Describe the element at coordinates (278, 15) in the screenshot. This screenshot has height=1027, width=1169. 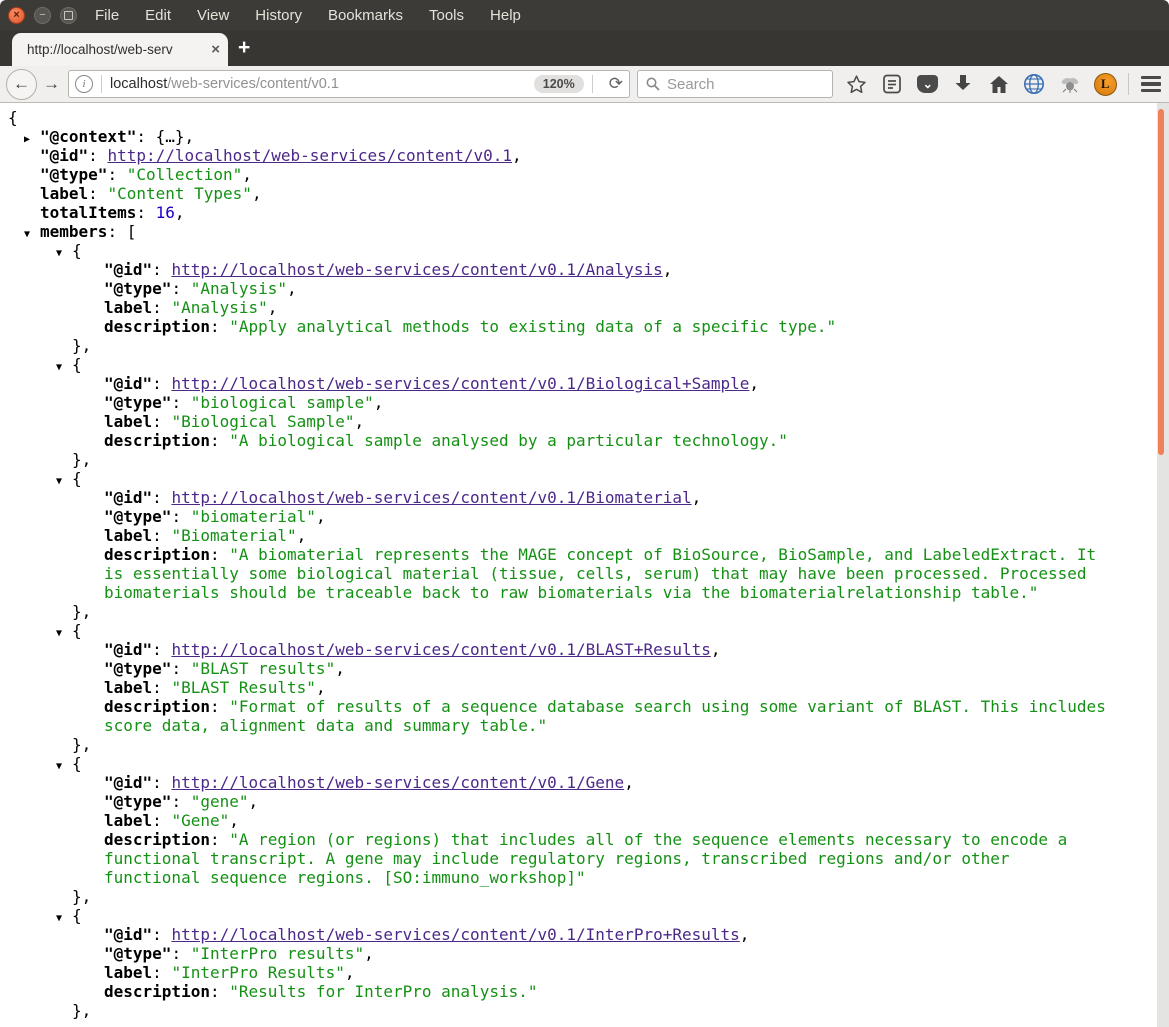
I see `menu-history: History` at that location.